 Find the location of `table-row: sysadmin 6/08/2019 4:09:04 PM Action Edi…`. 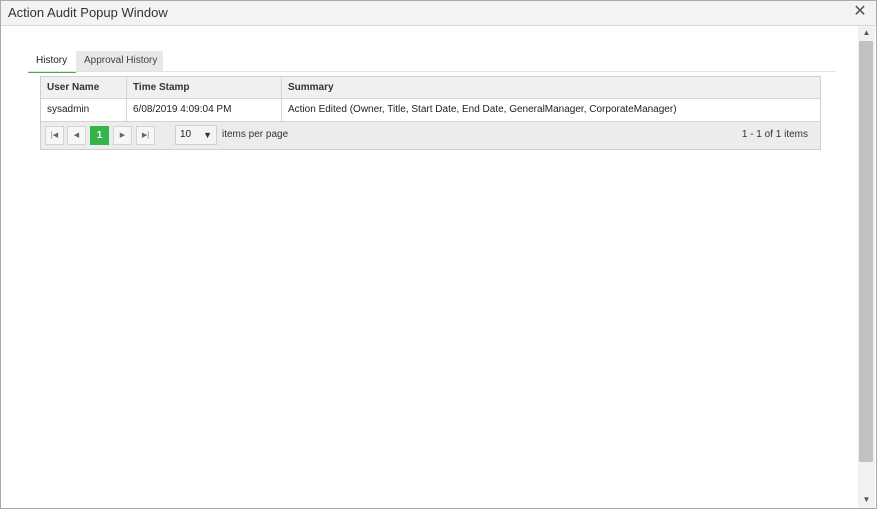

table-row: sysadmin 6/08/2019 4:09:04 PM Action Edi… is located at coordinates (430, 110).